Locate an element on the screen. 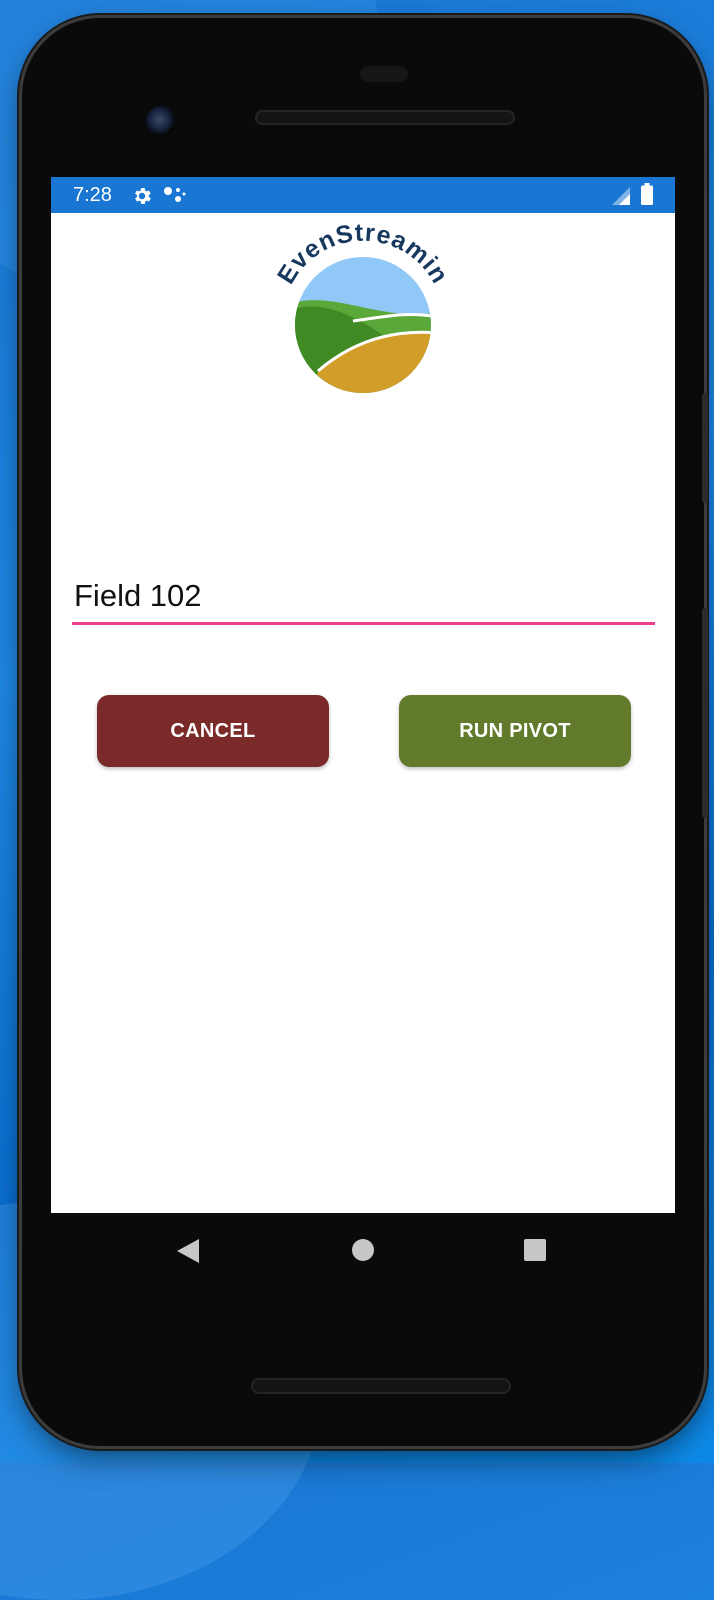  volume-button is located at coordinates (705, 713).